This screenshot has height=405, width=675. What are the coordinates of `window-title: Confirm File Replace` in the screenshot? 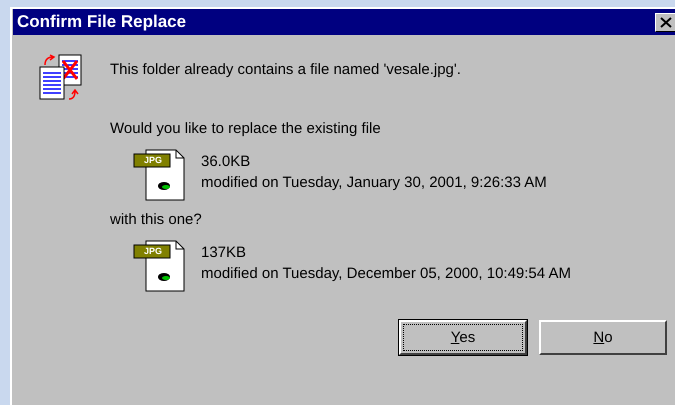 It's located at (101, 22).